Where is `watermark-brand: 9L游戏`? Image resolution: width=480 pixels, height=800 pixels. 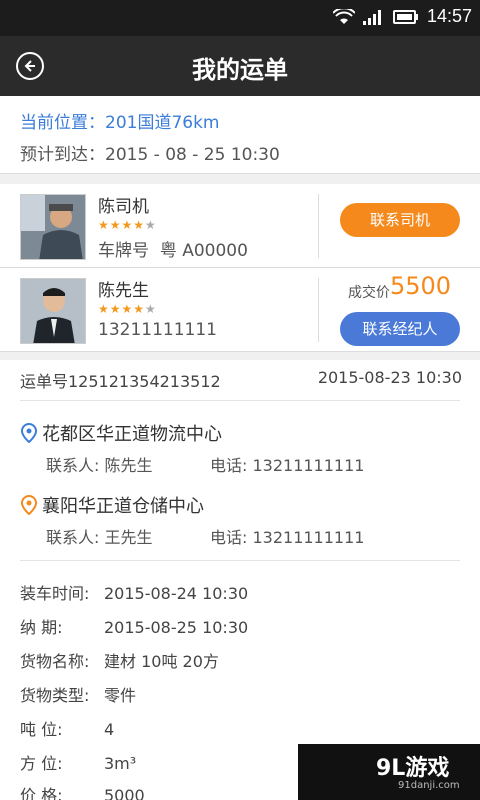
watermark-brand: 9L游戏 is located at coordinates (413, 768).